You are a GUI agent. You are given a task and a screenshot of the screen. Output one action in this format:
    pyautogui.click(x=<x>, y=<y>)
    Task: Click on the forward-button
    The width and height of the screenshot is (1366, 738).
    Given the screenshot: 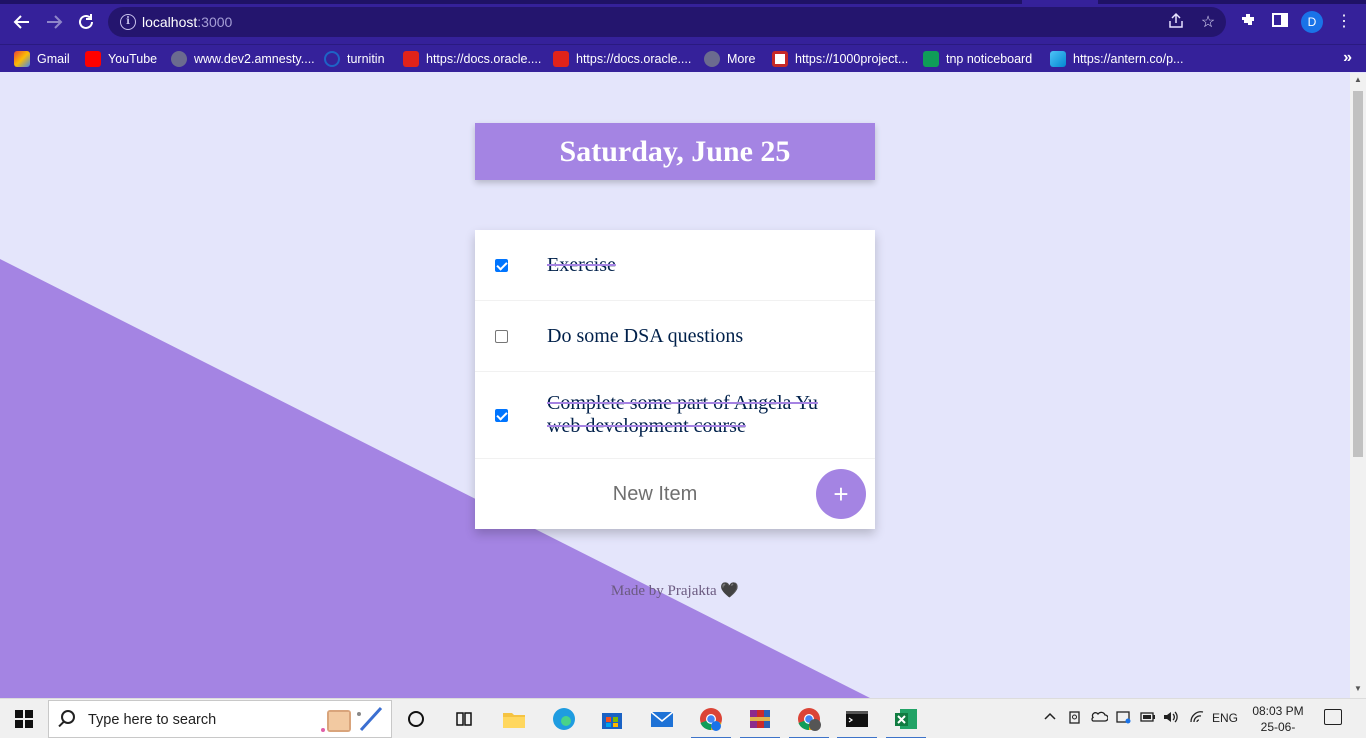 What is the action you would take?
    pyautogui.click(x=54, y=22)
    